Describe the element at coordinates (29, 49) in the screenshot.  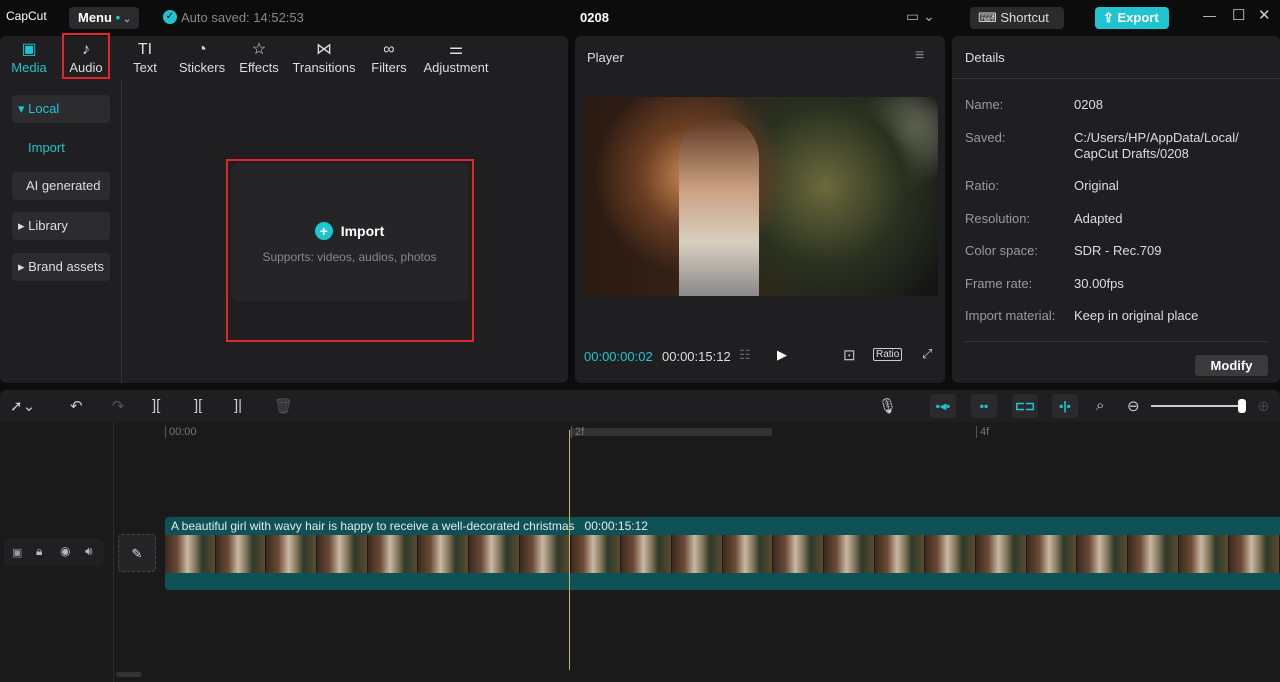
I see `media-icon: ▣` at that location.